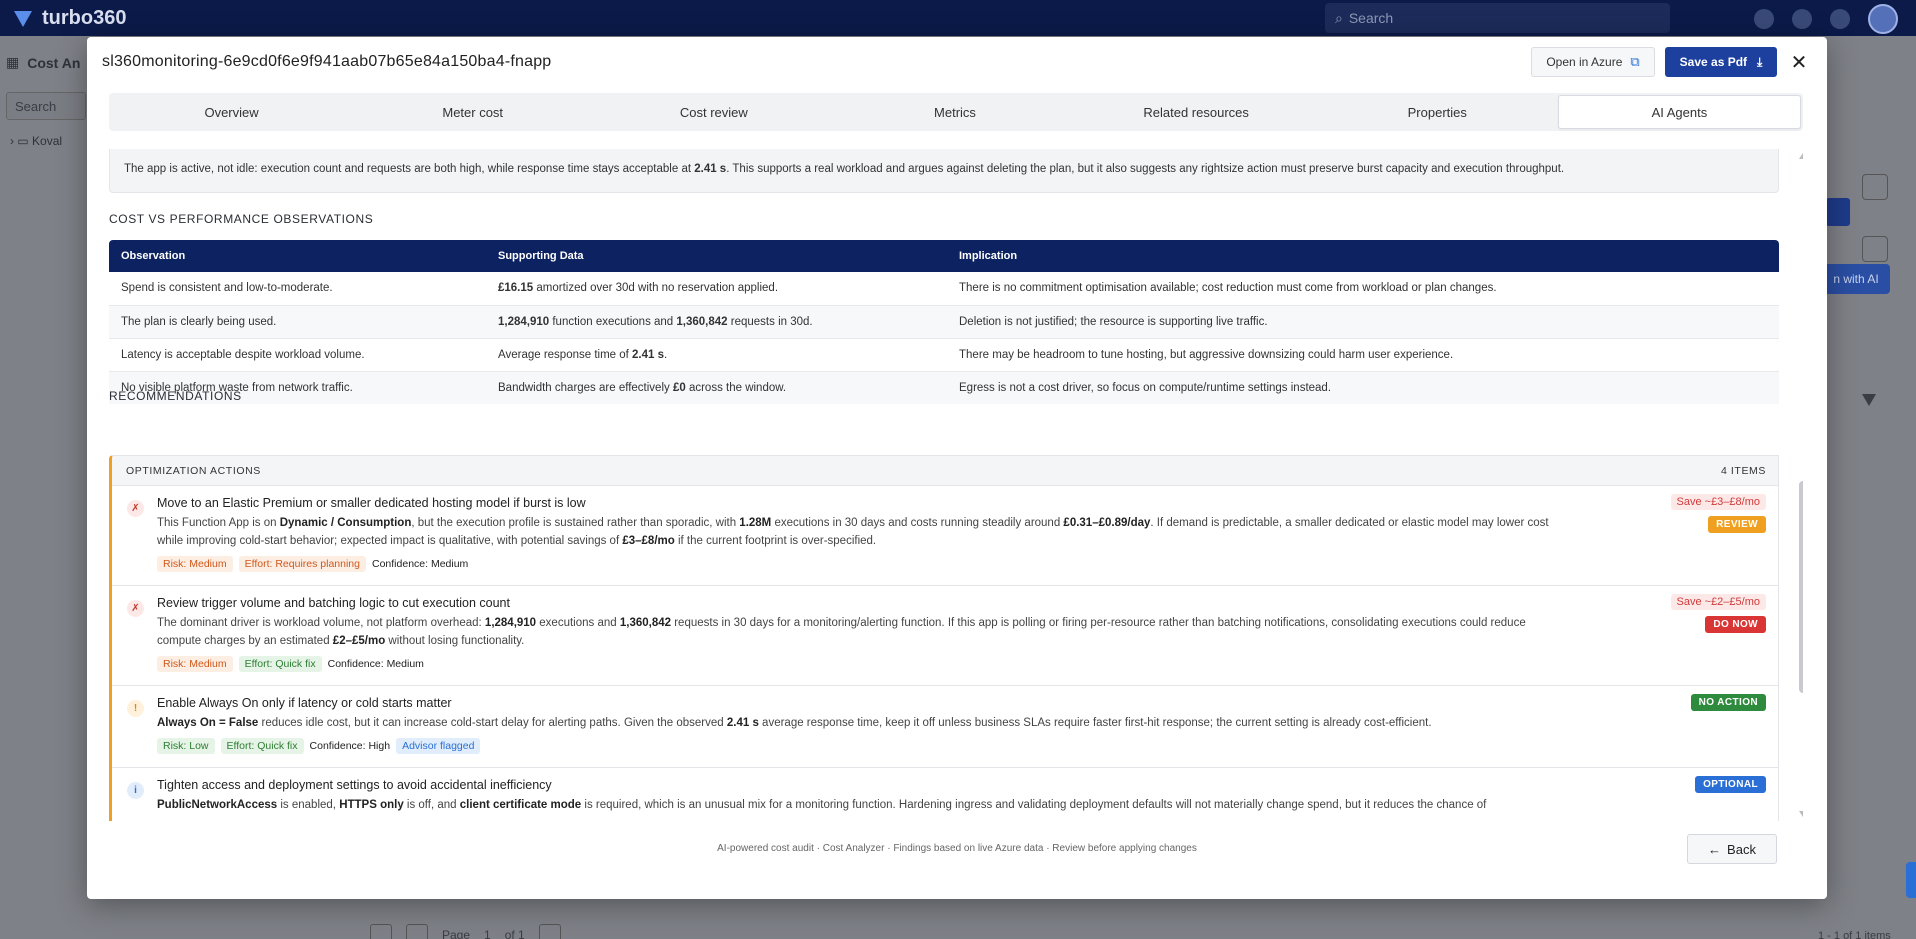  I want to click on arrow-left-icon: ←, so click(1715, 849).